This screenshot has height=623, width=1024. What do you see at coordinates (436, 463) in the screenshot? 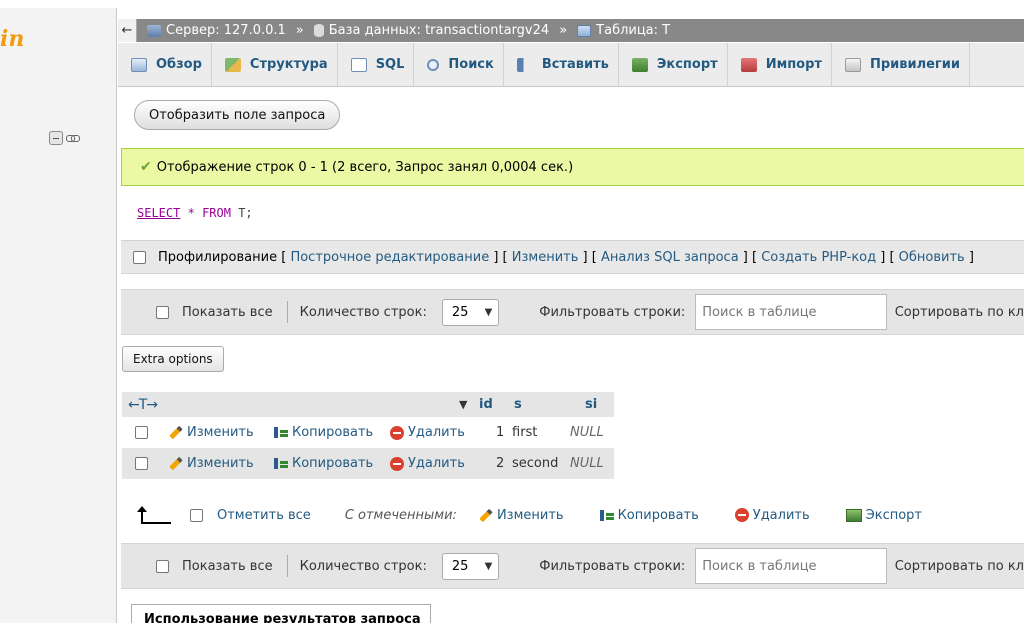
I see `delete-label: Удалить` at bounding box center [436, 463].